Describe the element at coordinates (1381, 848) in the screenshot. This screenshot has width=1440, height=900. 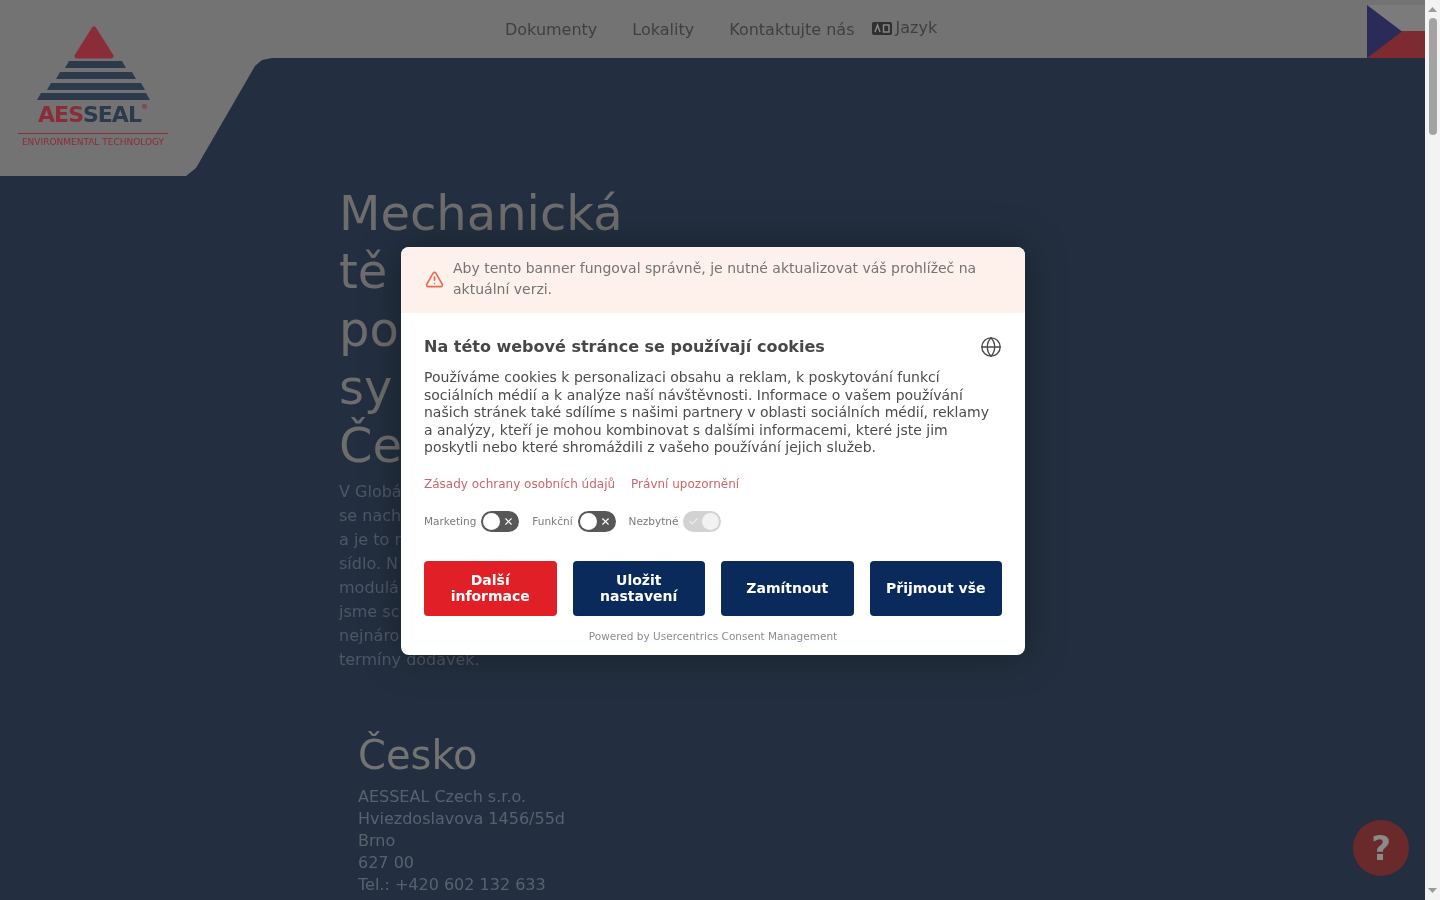
I see `help-button: ?` at that location.